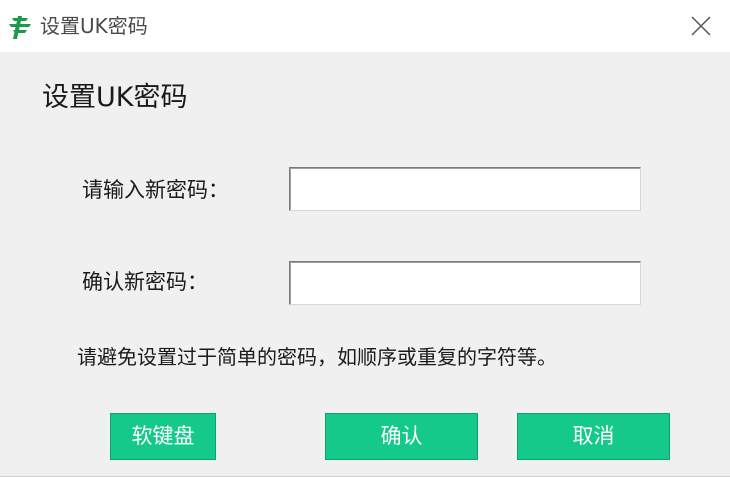 The height and width of the screenshot is (477, 730). I want to click on new-password-input, so click(465, 189).